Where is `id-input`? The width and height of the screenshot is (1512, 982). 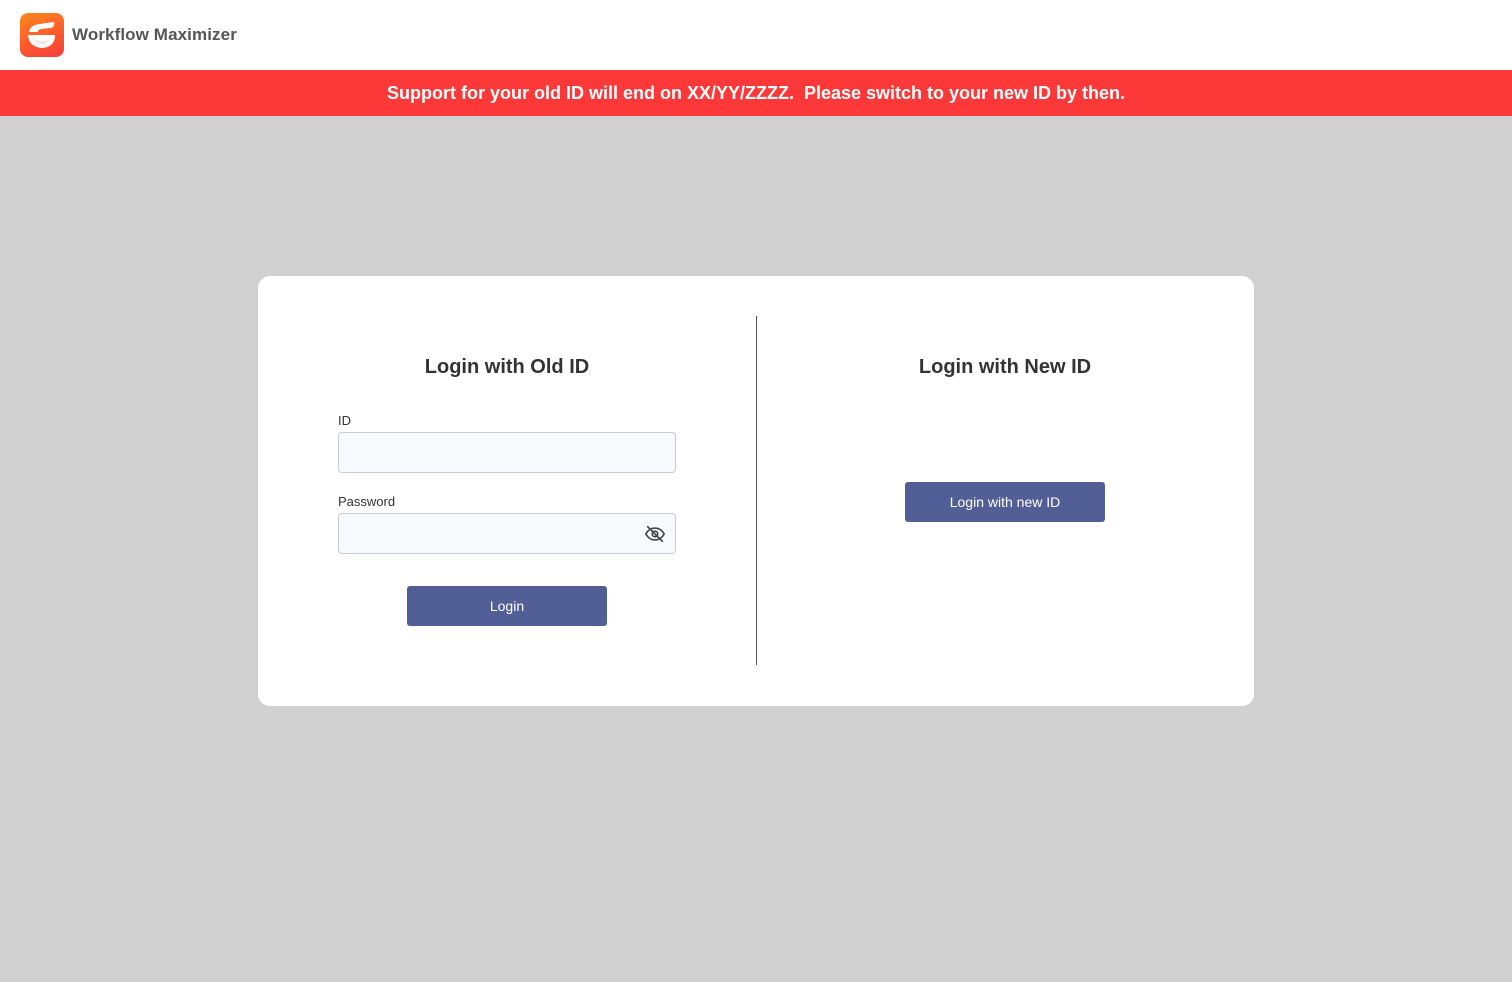 id-input is located at coordinates (507, 452).